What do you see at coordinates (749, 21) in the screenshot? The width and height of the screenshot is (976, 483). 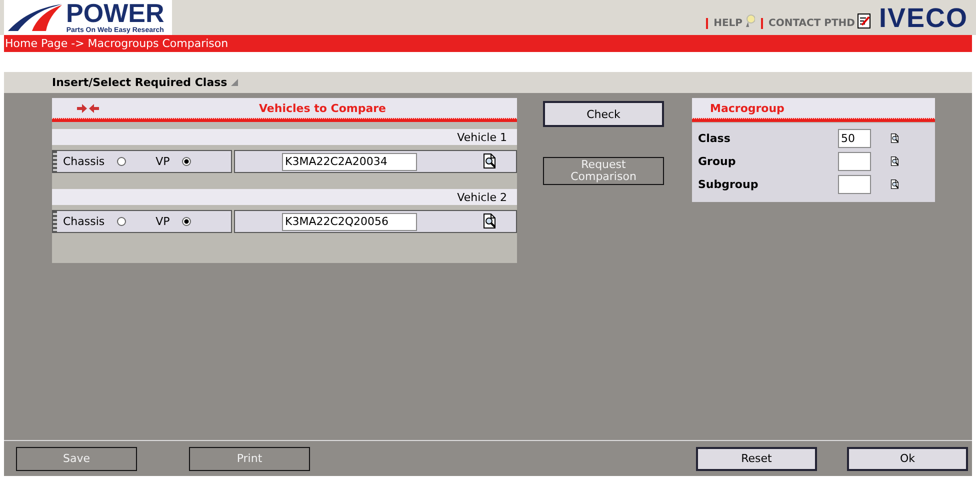 I see `lightbulb-icon` at bounding box center [749, 21].